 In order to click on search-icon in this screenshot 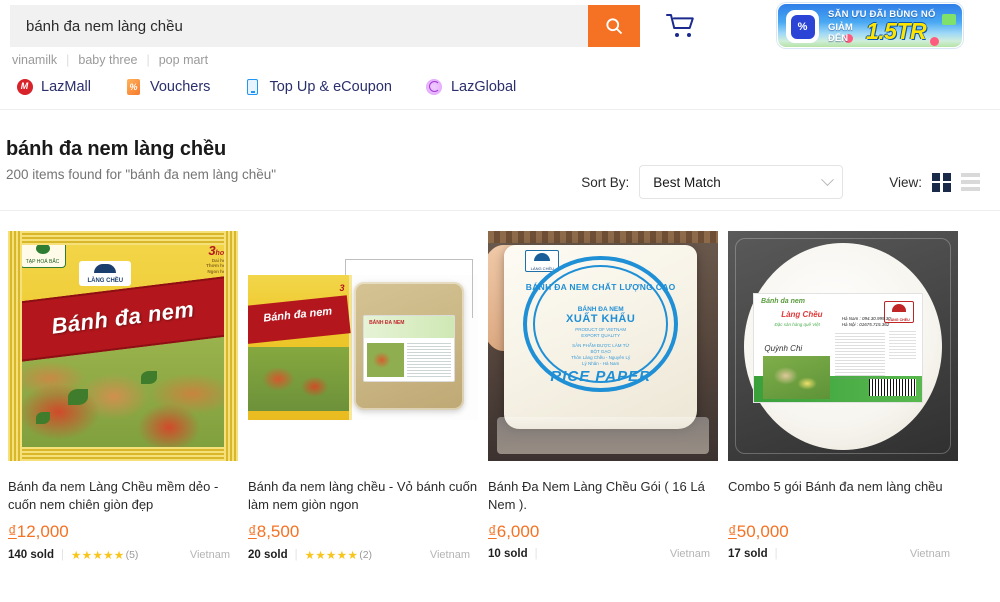, I will do `click(614, 26)`.